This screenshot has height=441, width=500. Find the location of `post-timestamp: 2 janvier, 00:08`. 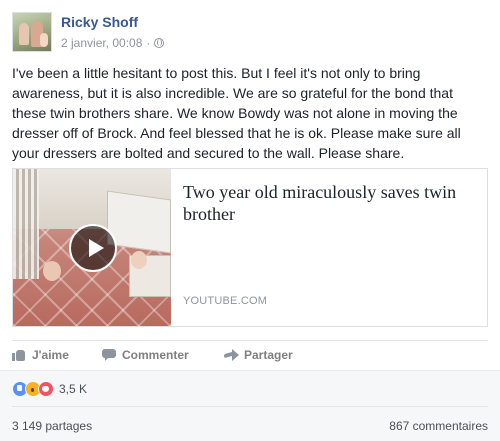

post-timestamp: 2 janvier, 00:08 is located at coordinates (101, 43).